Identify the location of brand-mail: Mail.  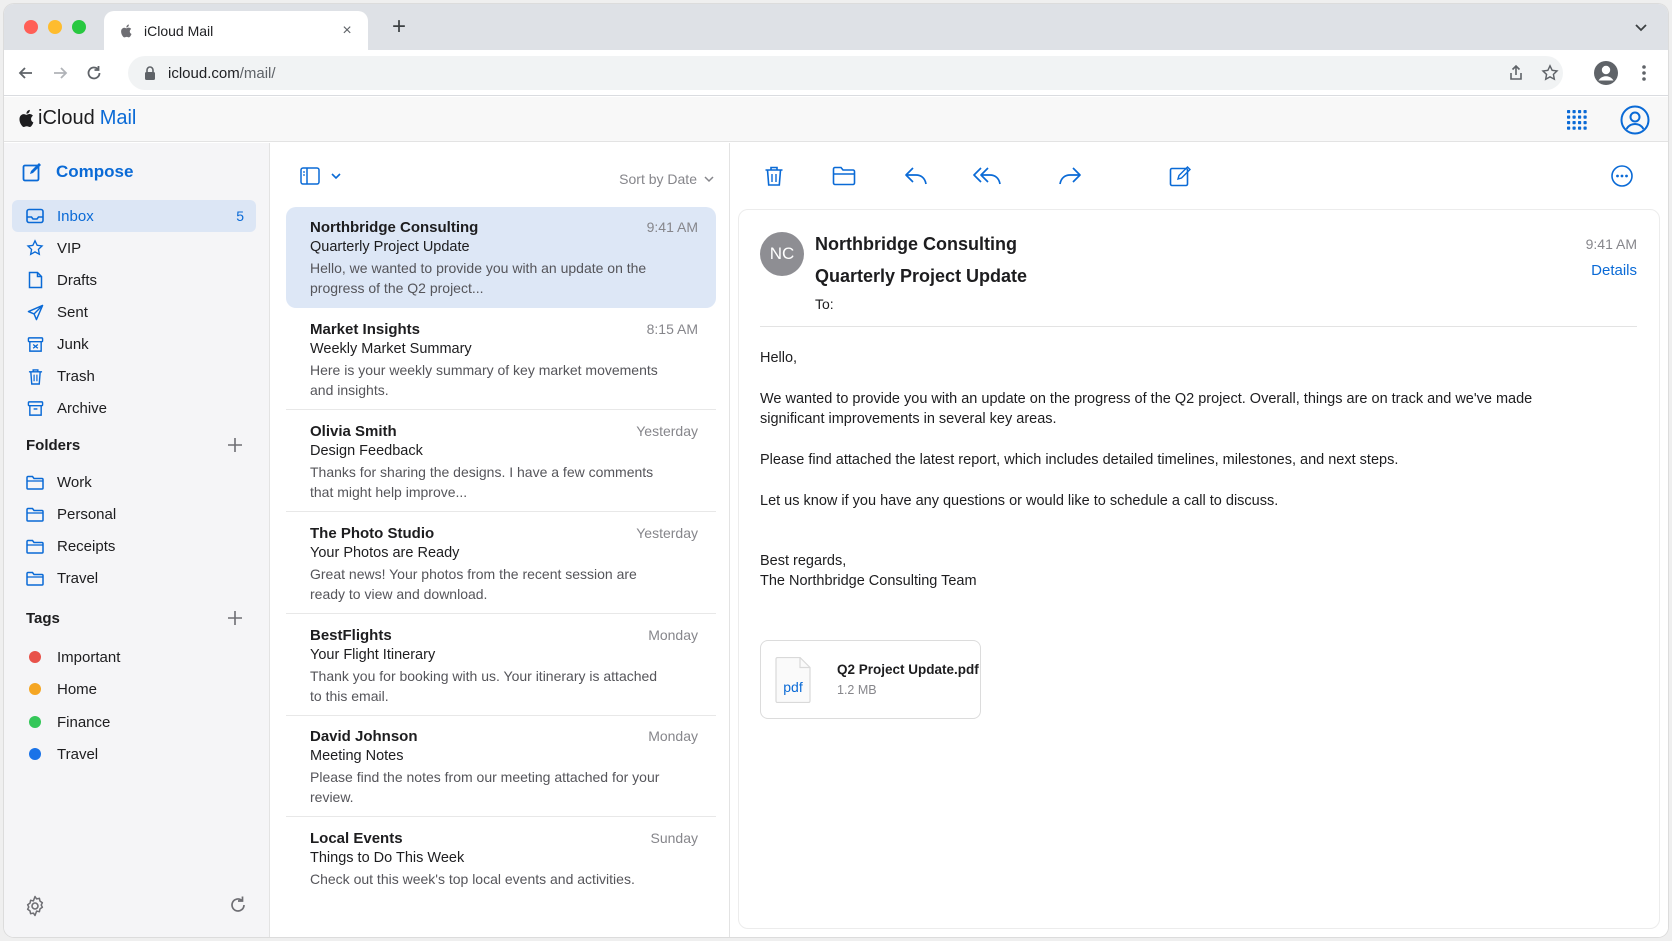
(118, 118).